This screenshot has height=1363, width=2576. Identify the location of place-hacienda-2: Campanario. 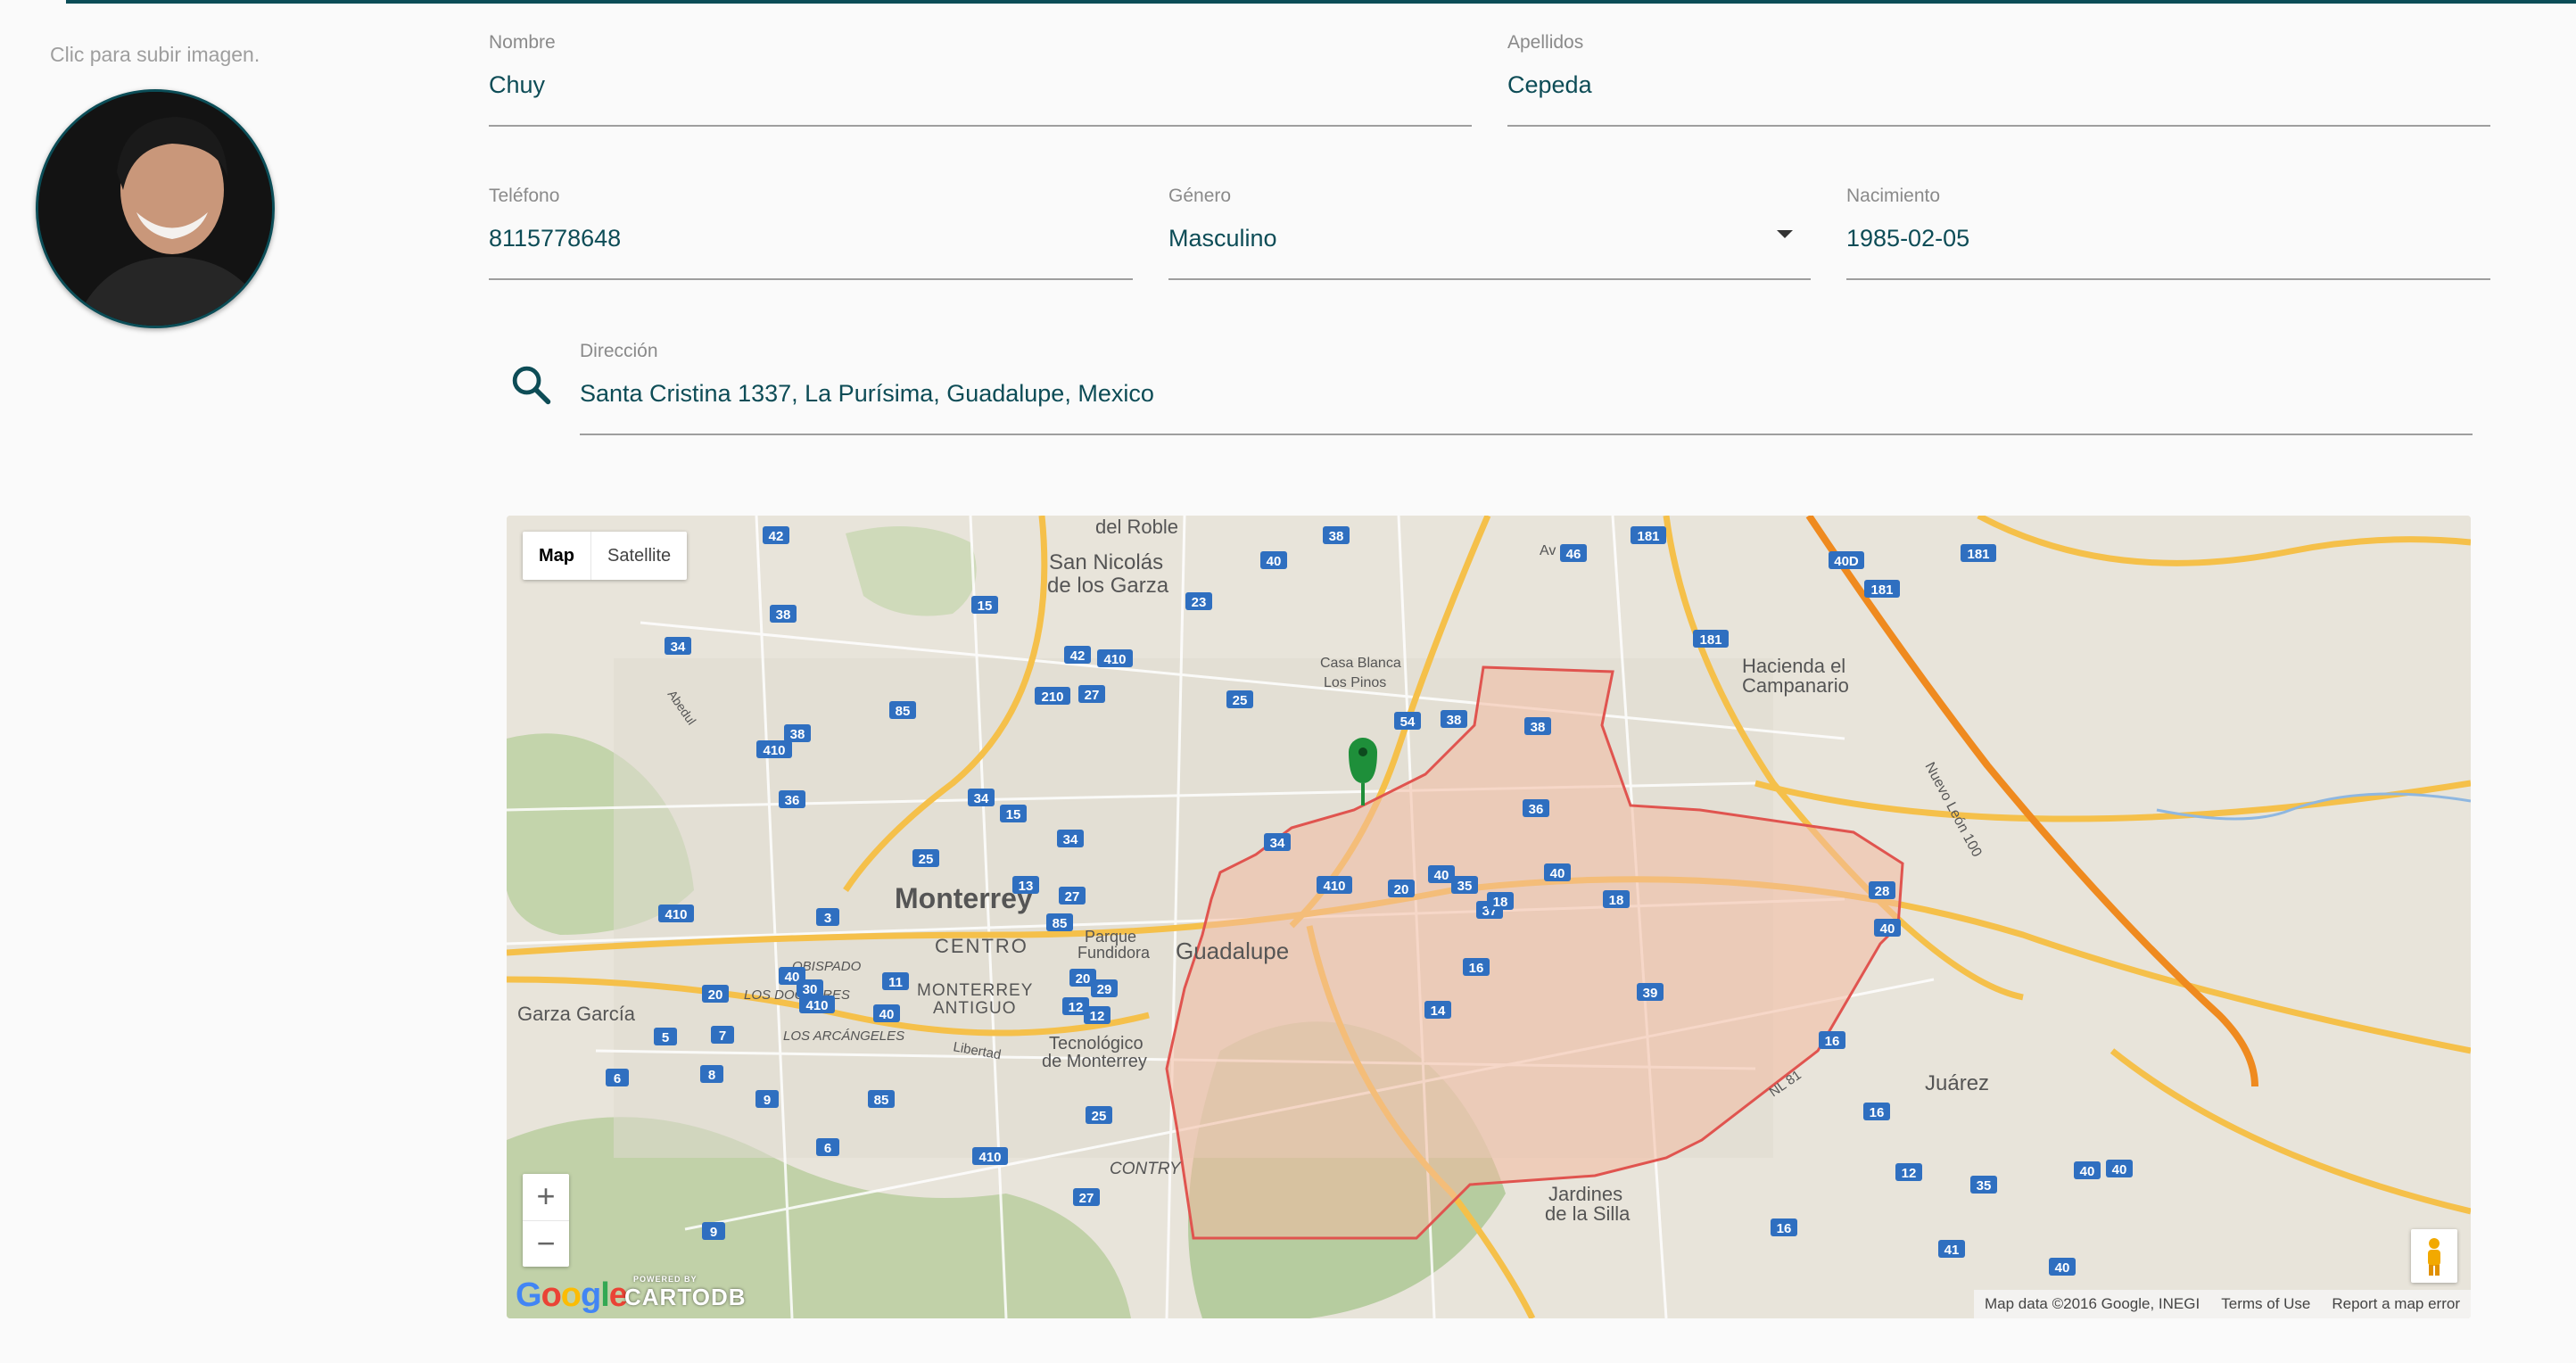
(1796, 686).